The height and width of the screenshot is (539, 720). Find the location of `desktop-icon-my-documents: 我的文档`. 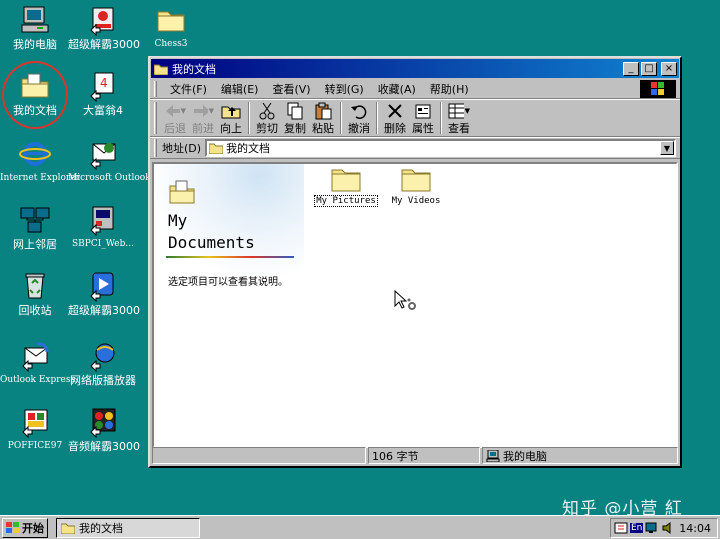

desktop-icon-my-documents: 我的文档 is located at coordinates (35, 93).